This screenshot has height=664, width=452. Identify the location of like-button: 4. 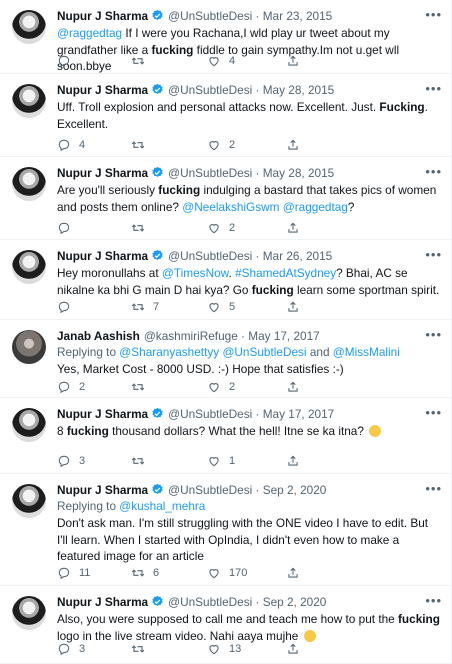
(221, 61).